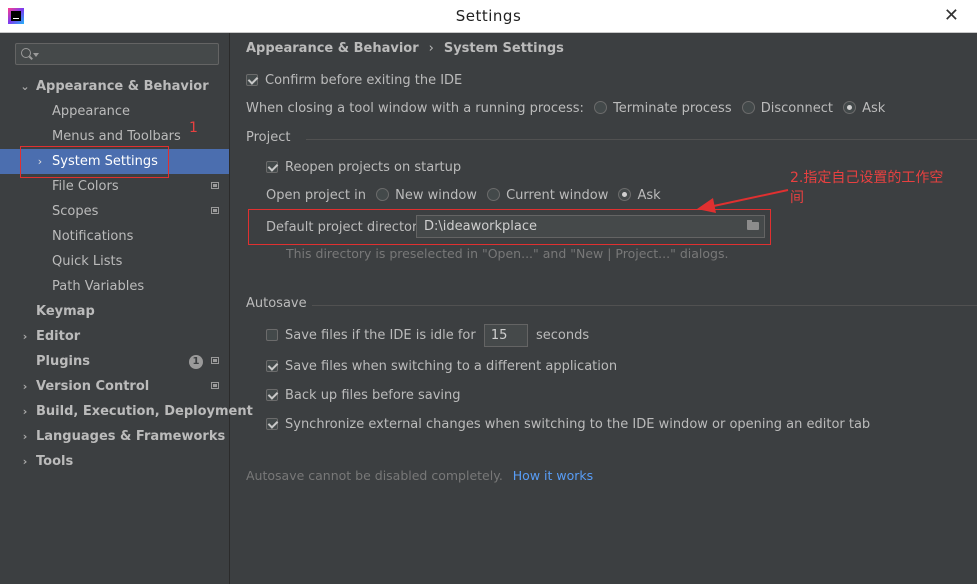  Describe the element at coordinates (272, 395) in the screenshot. I see `backup-files-checkbox` at that location.